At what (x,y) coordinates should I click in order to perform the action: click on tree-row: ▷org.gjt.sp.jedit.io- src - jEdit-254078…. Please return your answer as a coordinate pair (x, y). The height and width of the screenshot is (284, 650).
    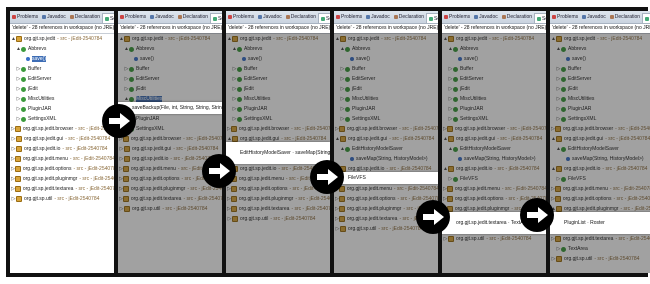
    Looking at the image, I should click on (62, 149).